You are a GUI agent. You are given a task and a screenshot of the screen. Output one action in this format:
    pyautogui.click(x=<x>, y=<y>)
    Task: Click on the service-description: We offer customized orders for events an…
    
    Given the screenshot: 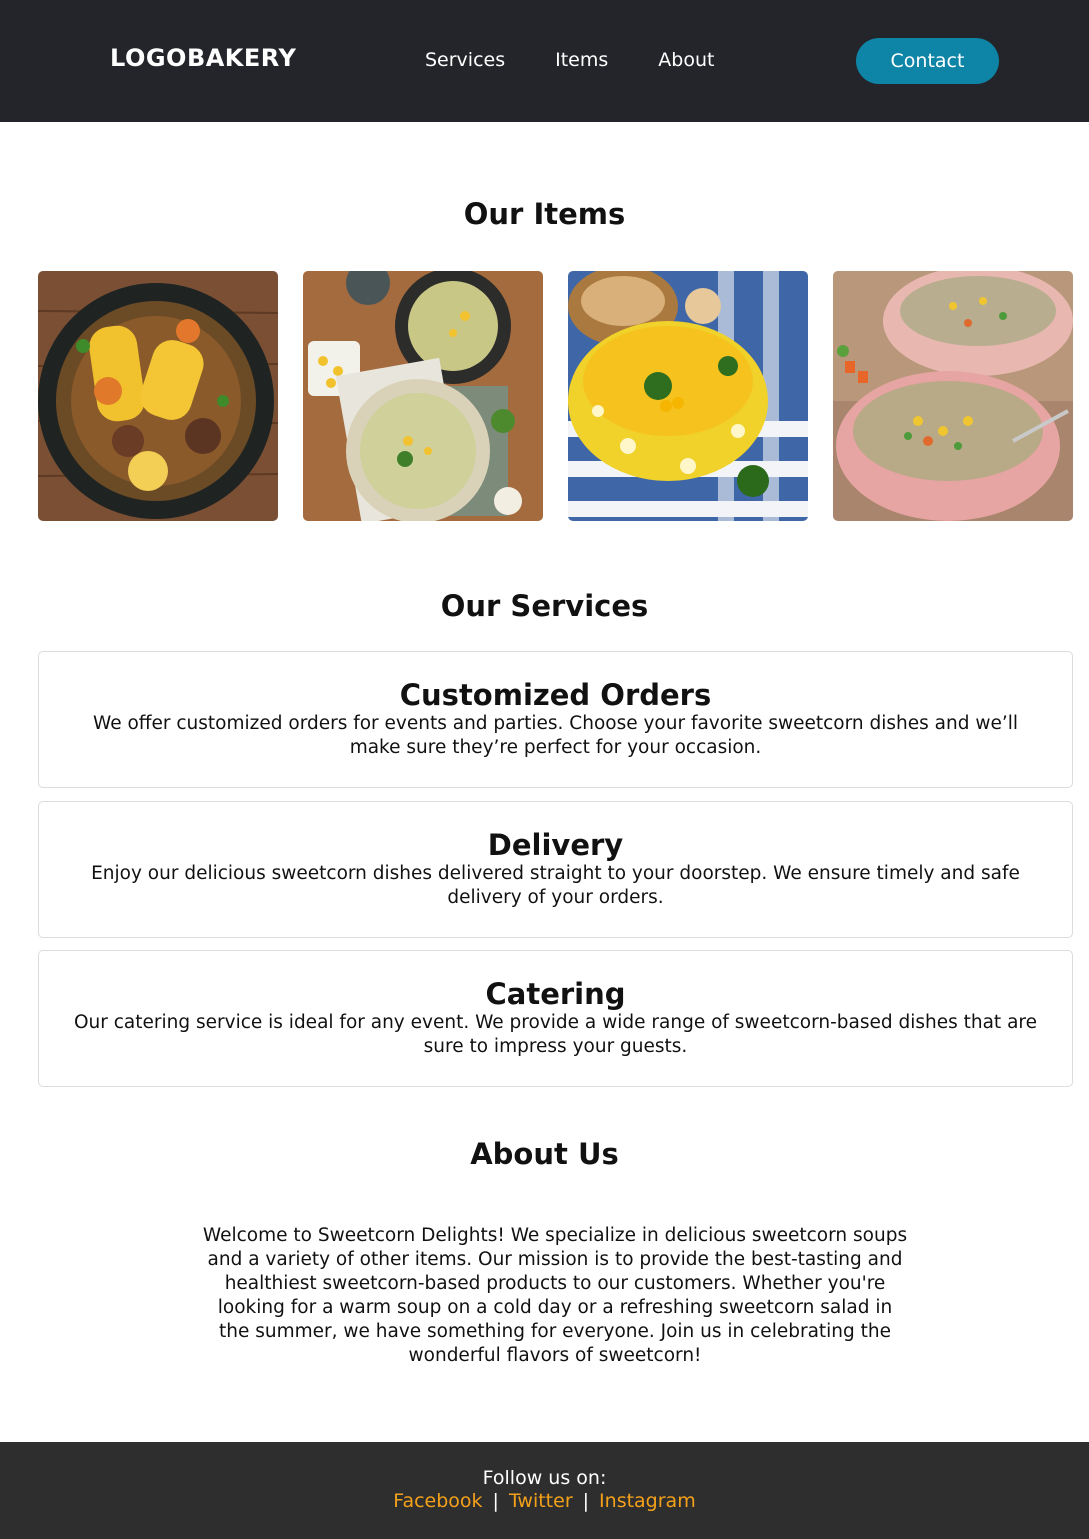 What is the action you would take?
    pyautogui.click(x=555, y=735)
    